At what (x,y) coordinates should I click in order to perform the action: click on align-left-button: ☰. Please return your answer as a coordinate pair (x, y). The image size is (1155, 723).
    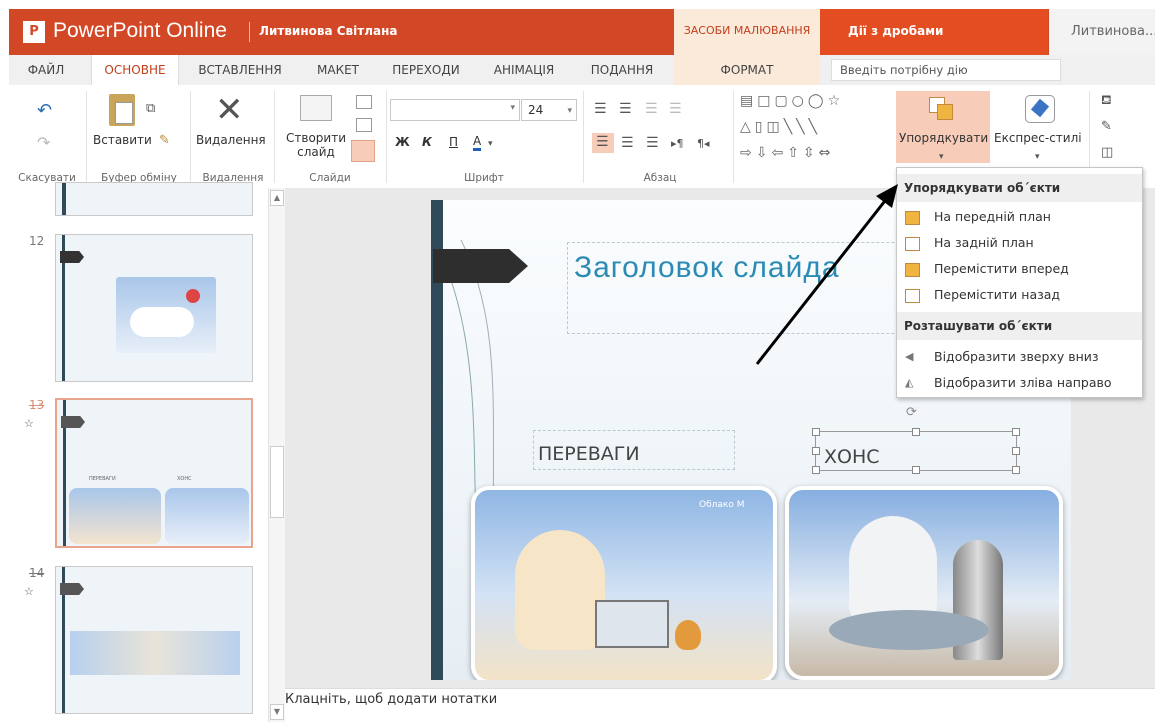
    Looking at the image, I should click on (603, 143).